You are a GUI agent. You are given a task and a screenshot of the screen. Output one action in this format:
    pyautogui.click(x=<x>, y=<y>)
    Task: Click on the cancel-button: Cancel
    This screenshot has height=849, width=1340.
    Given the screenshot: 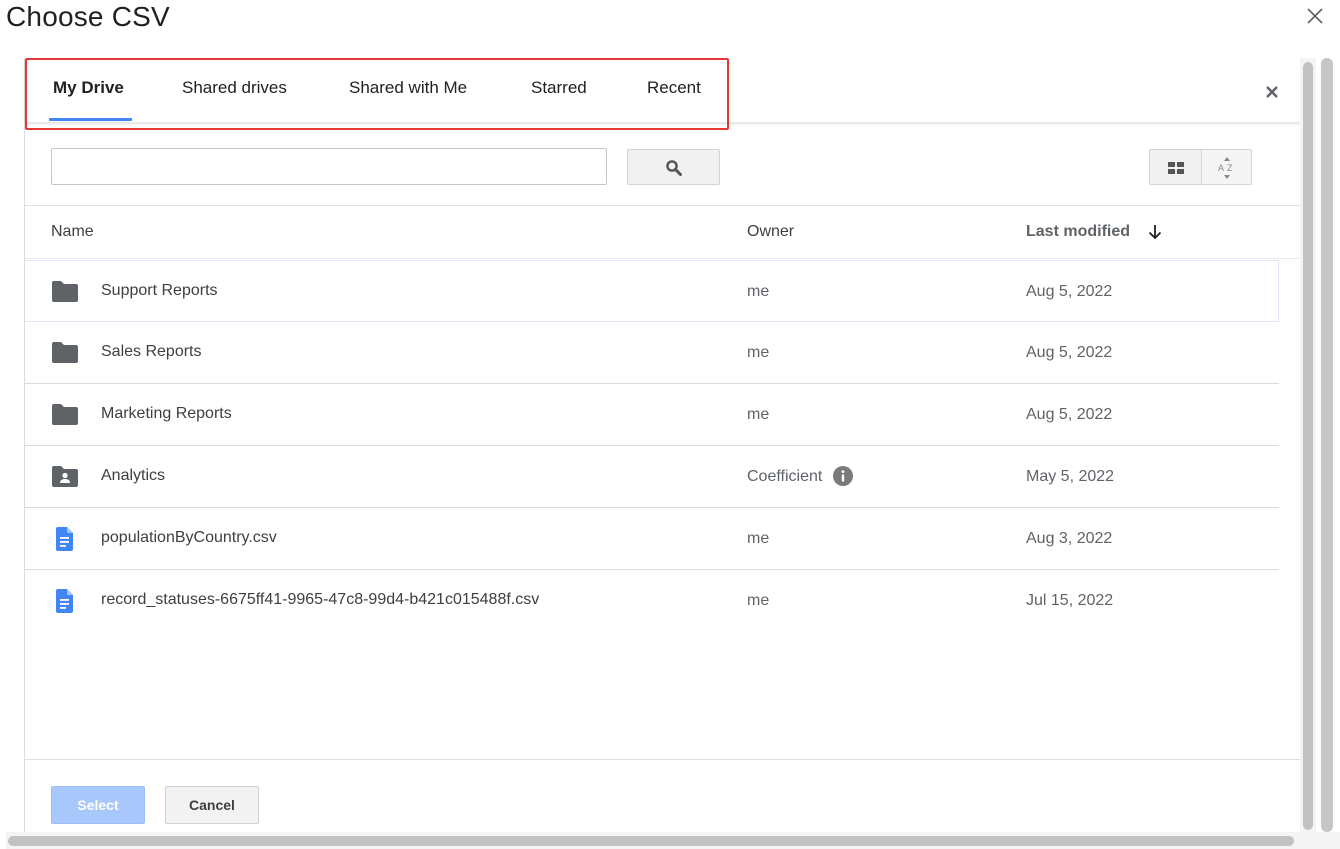 What is the action you would take?
    pyautogui.click(x=212, y=805)
    